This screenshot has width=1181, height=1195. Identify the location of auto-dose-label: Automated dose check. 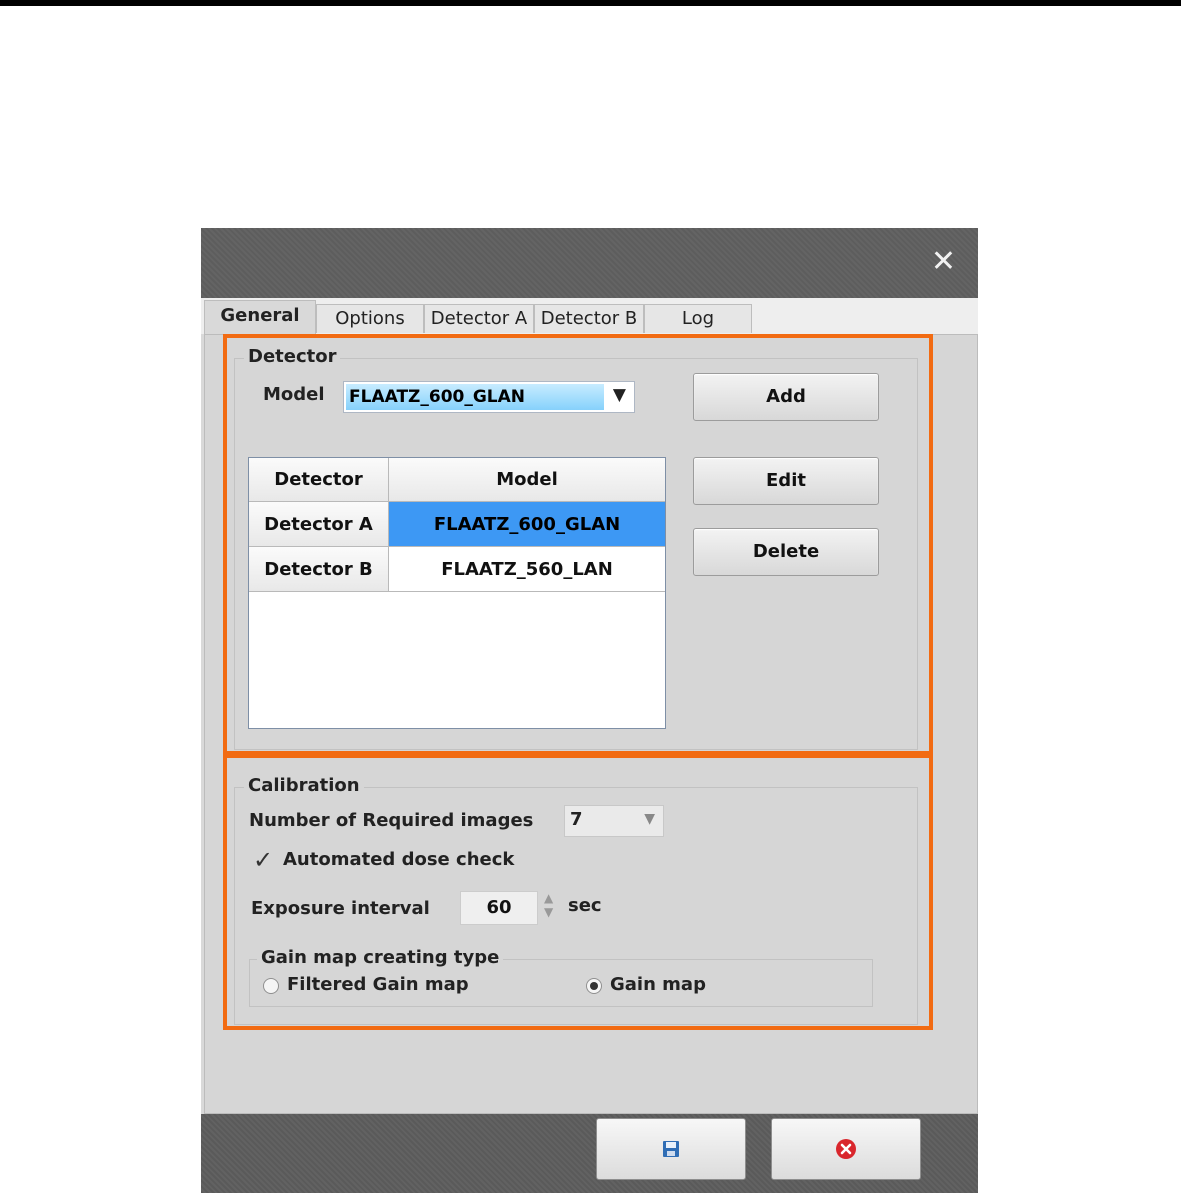
(399, 859).